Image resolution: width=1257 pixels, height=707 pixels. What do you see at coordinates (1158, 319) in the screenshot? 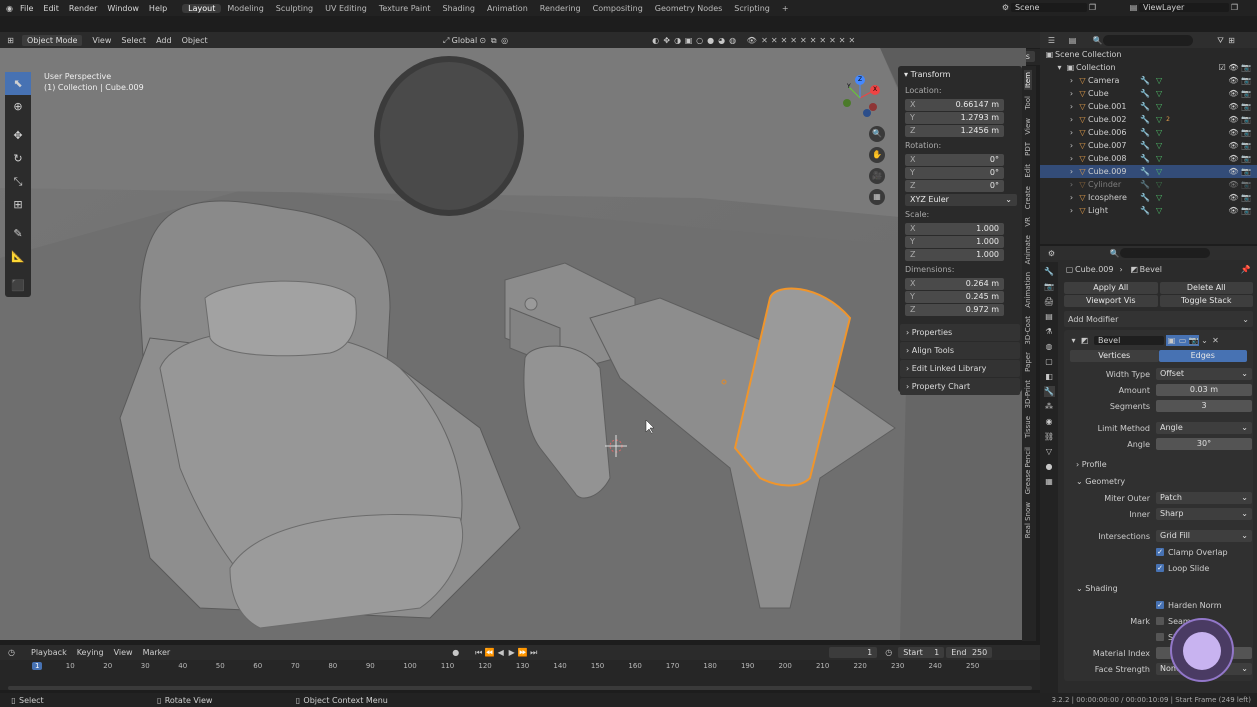
I see `add-modifier-dropdown: Add Modifier ⌄` at bounding box center [1158, 319].